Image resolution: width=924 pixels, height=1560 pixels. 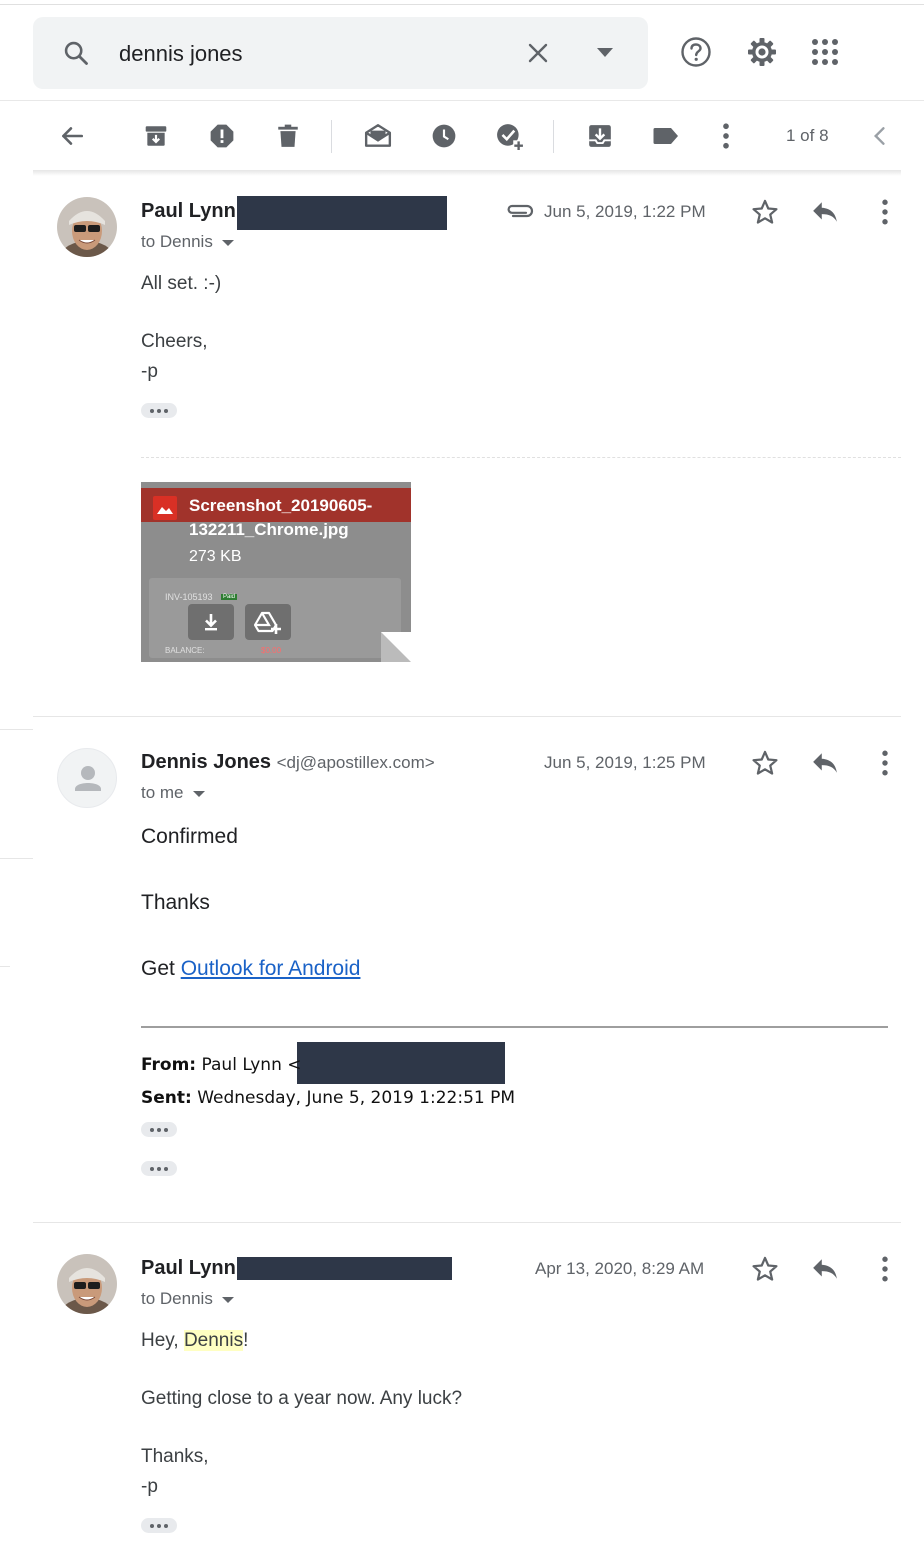 I want to click on body-text: Confirmed, so click(x=189, y=836).